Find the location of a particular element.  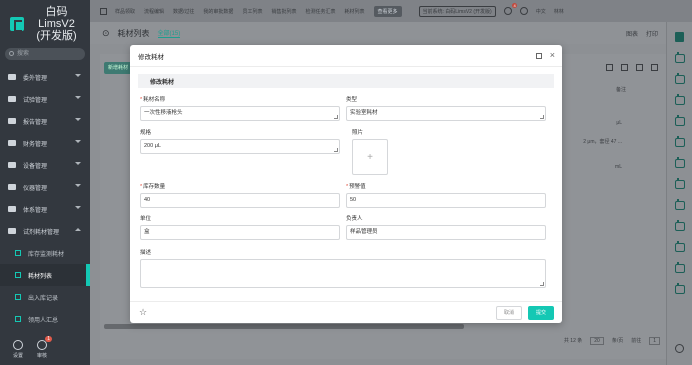

language-switch: 中文 is located at coordinates (541, 11).